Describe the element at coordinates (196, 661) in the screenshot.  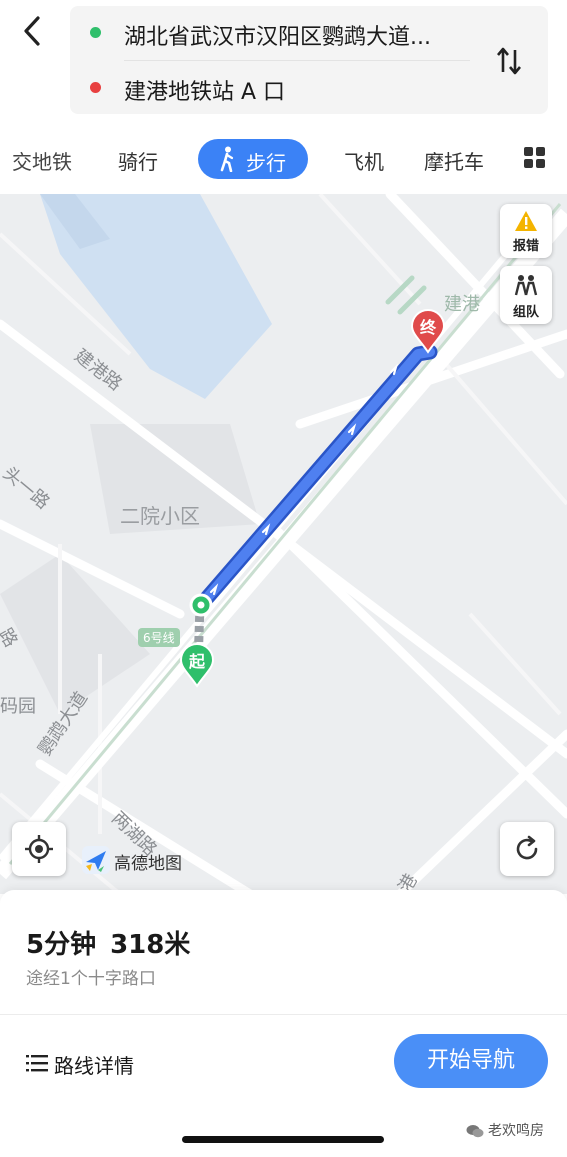
I see `start-pin-label: 起` at that location.